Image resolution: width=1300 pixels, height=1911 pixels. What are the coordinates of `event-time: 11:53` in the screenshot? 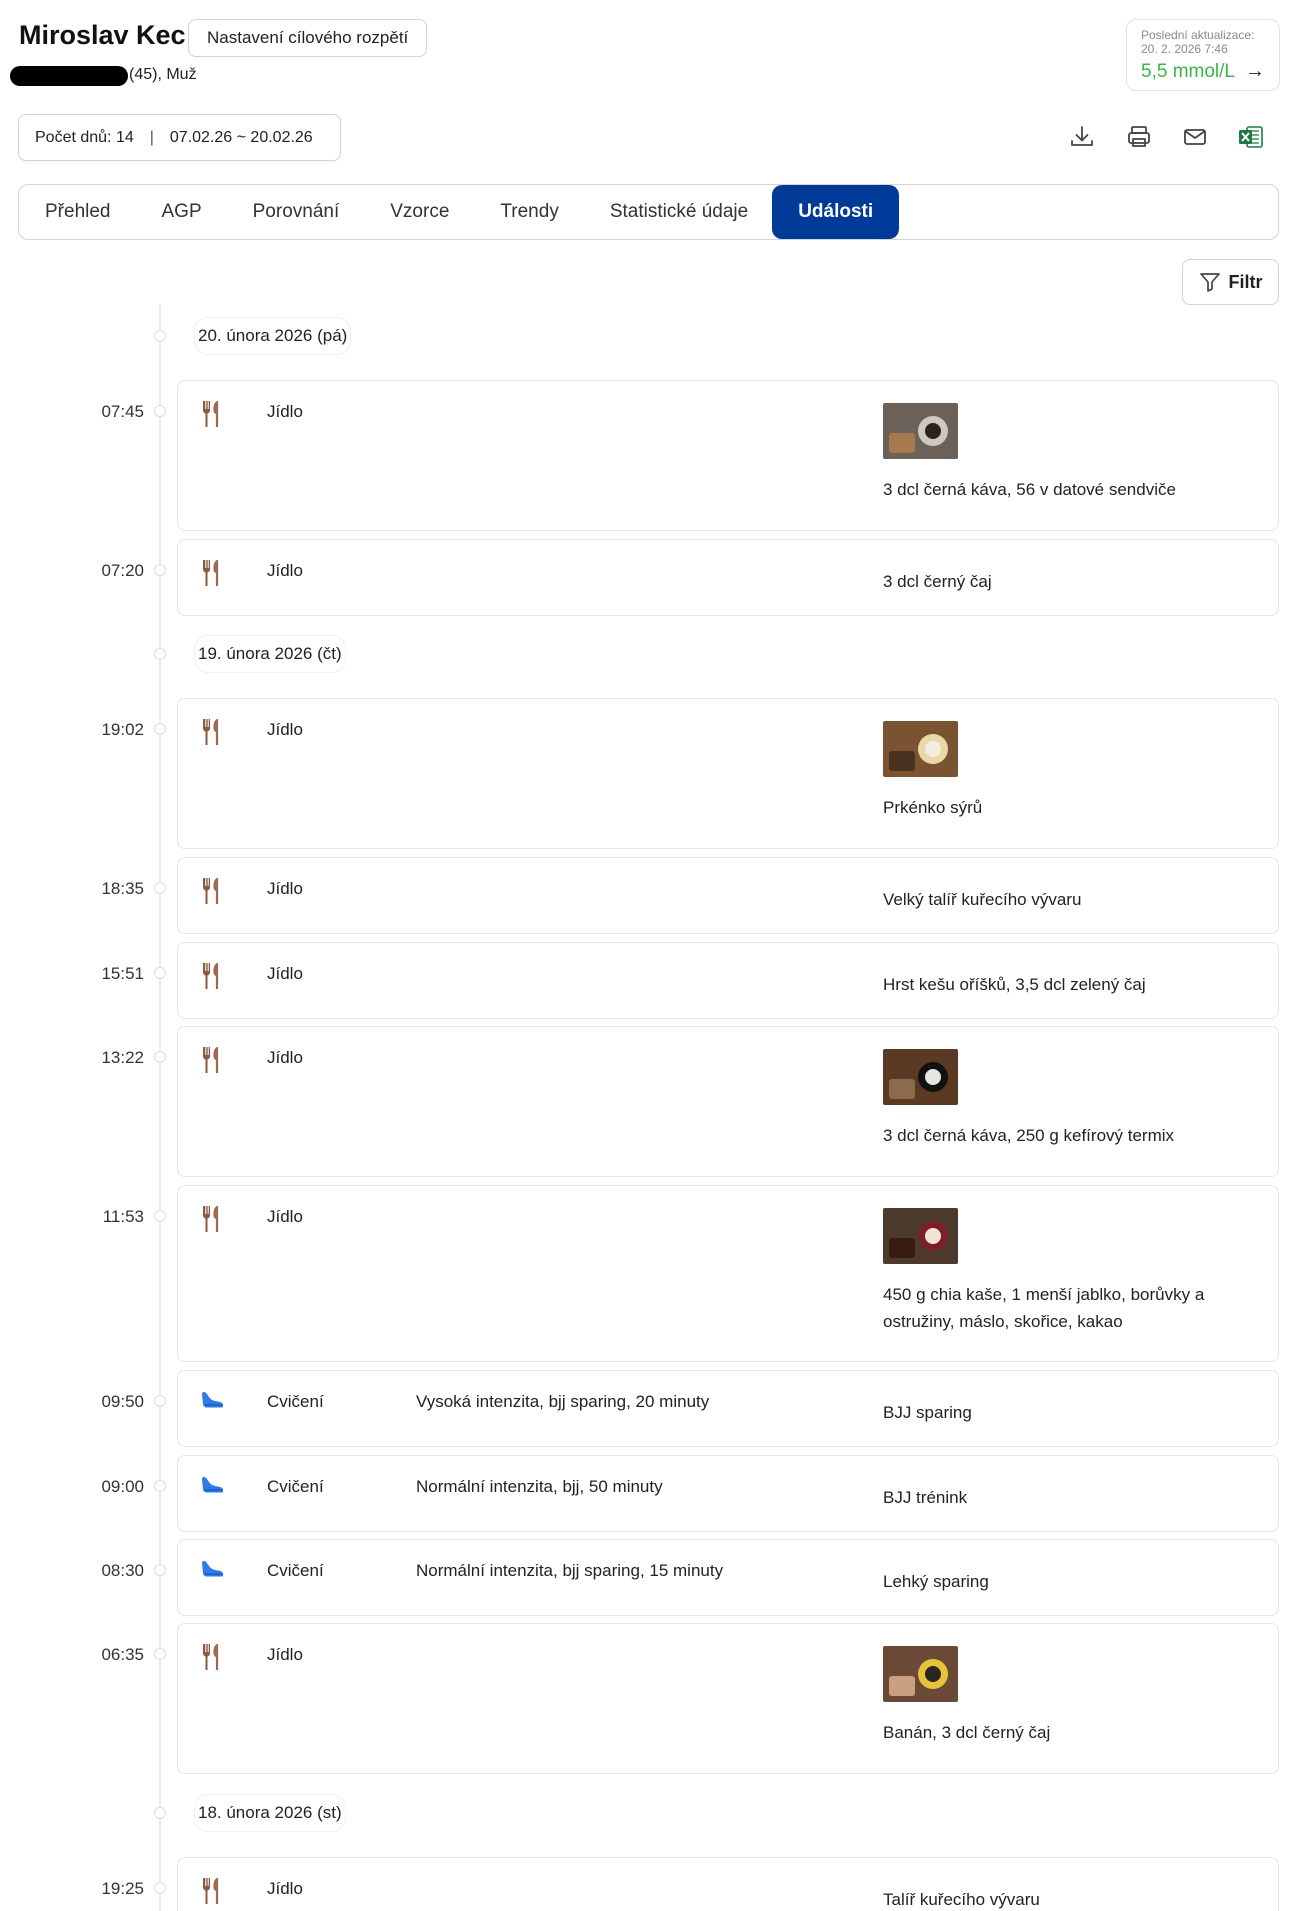 It's located at (123, 1216).